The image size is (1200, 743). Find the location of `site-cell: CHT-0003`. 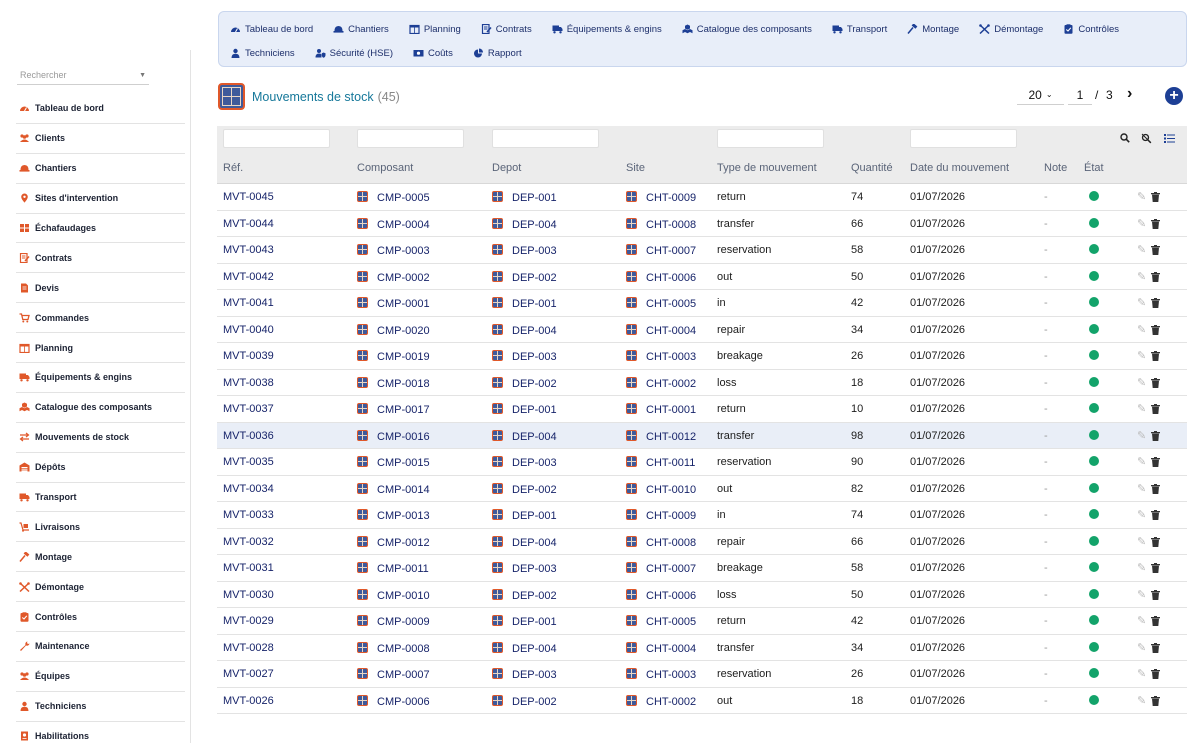

site-cell: CHT-0003 is located at coordinates (661, 674).